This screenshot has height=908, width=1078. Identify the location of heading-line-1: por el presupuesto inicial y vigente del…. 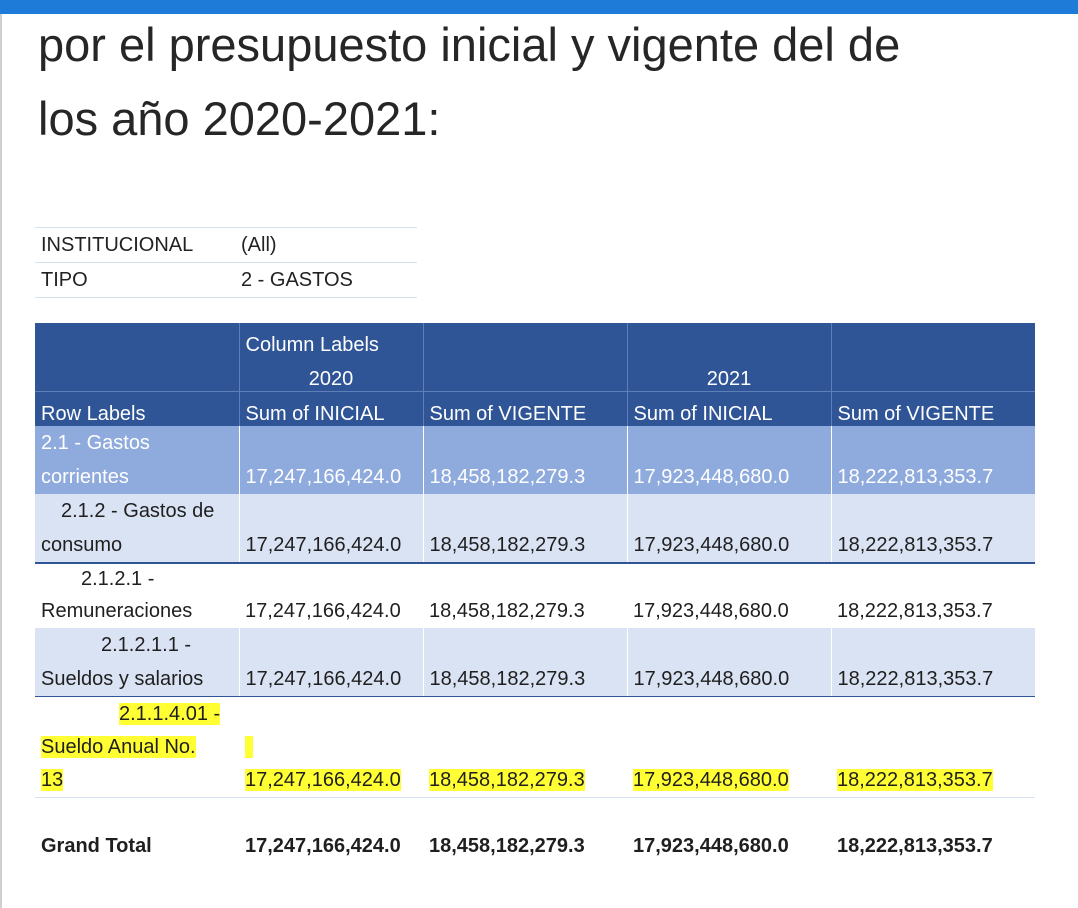
(469, 44).